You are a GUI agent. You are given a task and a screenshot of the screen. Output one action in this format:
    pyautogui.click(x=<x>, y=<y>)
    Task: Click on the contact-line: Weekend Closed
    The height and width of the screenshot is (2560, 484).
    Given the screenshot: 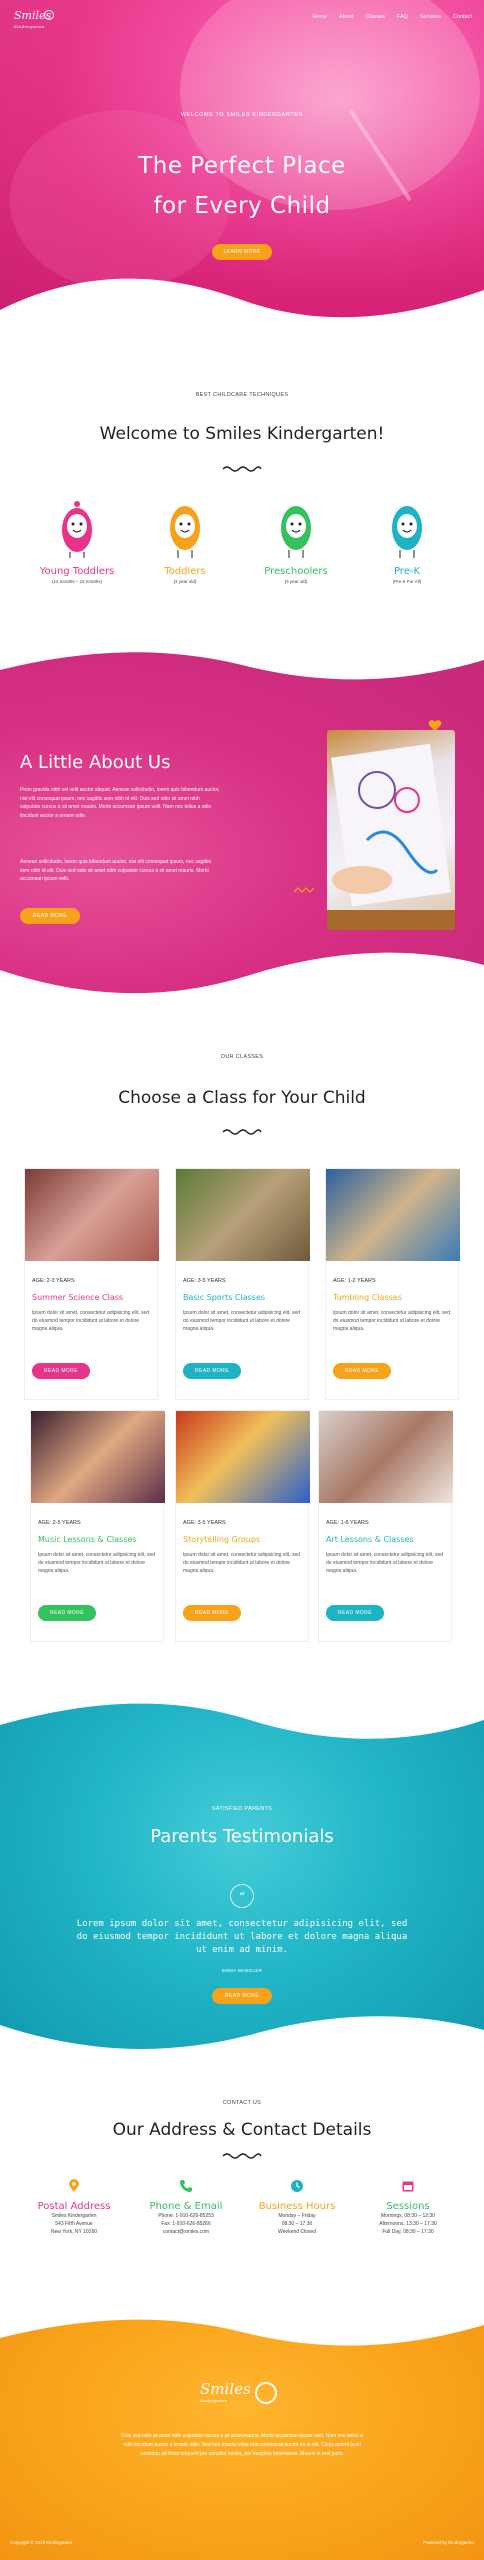 What is the action you would take?
    pyautogui.click(x=297, y=2232)
    